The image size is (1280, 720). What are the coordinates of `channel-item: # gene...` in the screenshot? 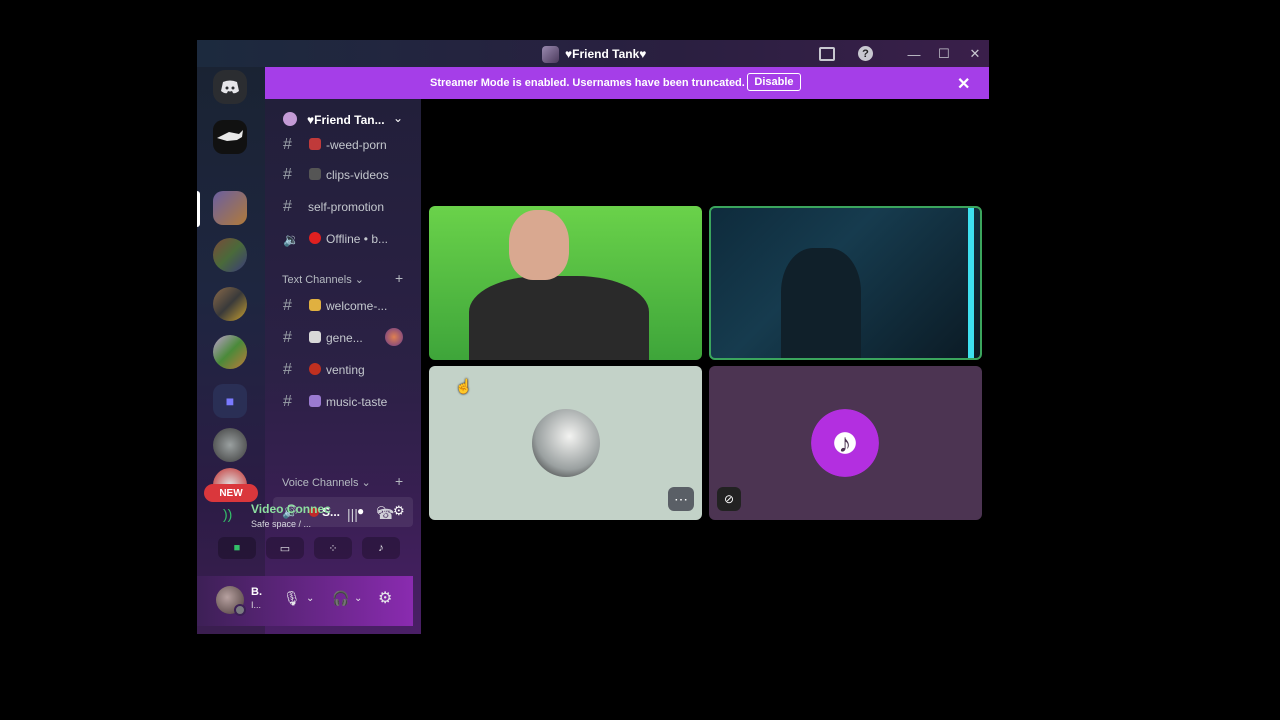 It's located at (343, 337).